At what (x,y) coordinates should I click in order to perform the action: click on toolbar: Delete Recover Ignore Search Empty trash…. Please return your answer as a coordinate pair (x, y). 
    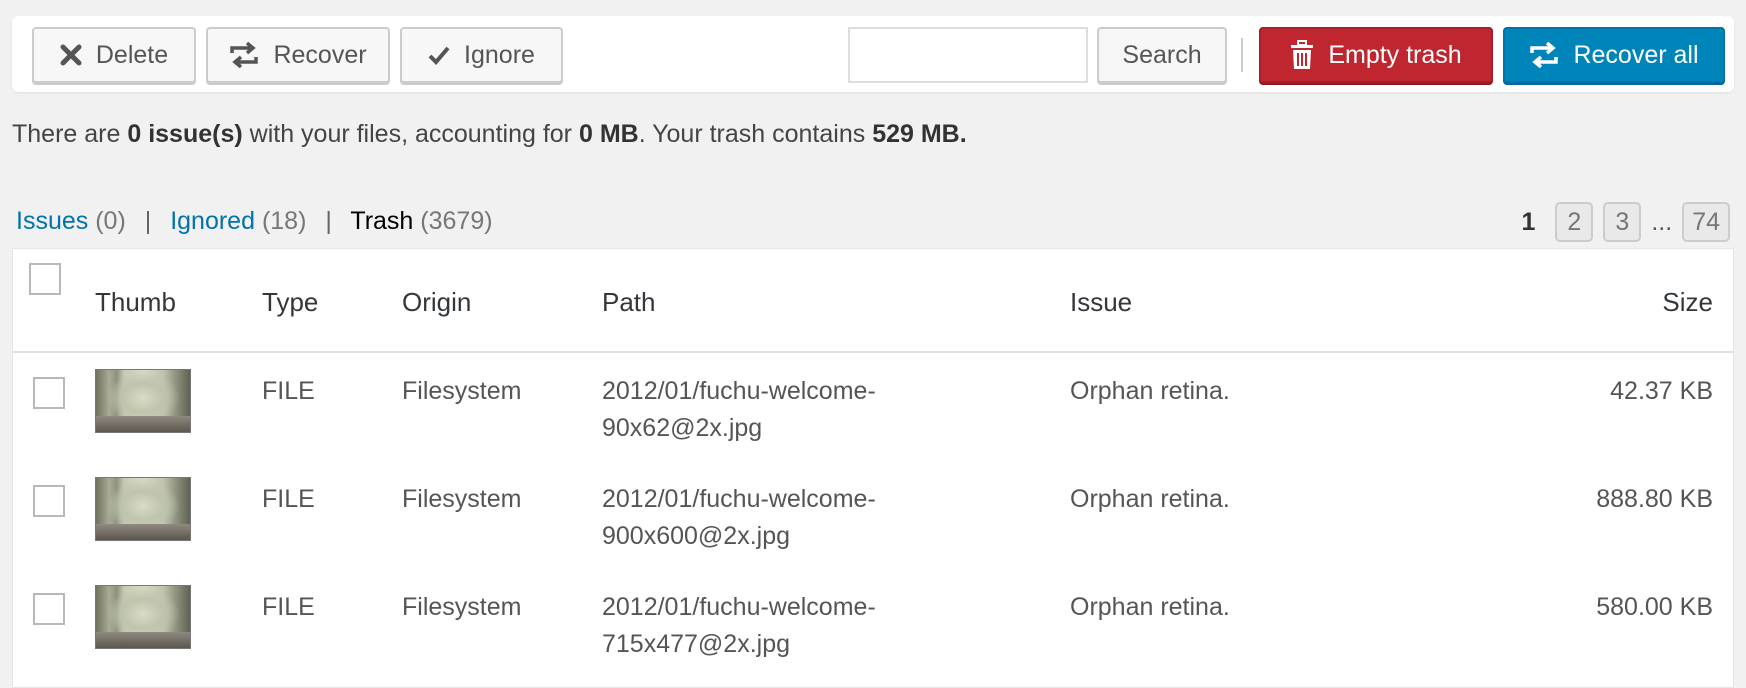
    Looking at the image, I should click on (873, 54).